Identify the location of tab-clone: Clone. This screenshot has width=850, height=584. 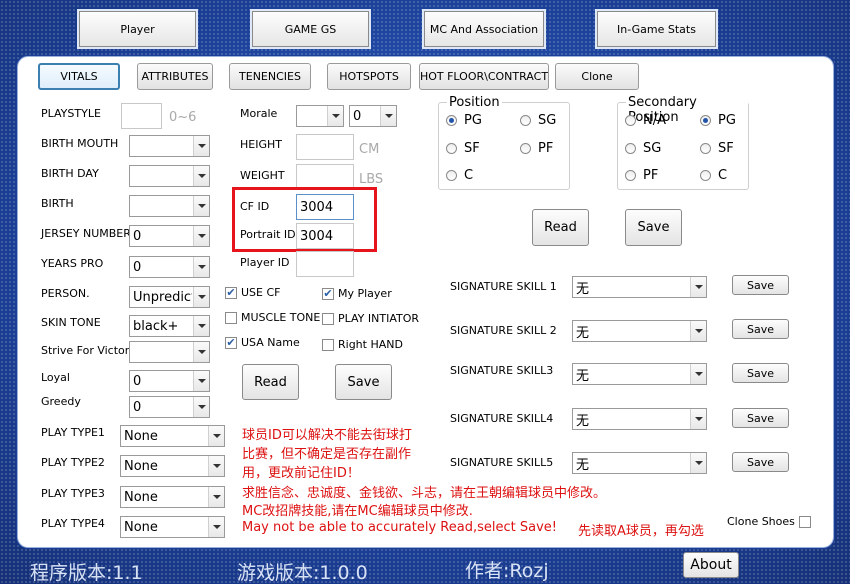
(597, 76).